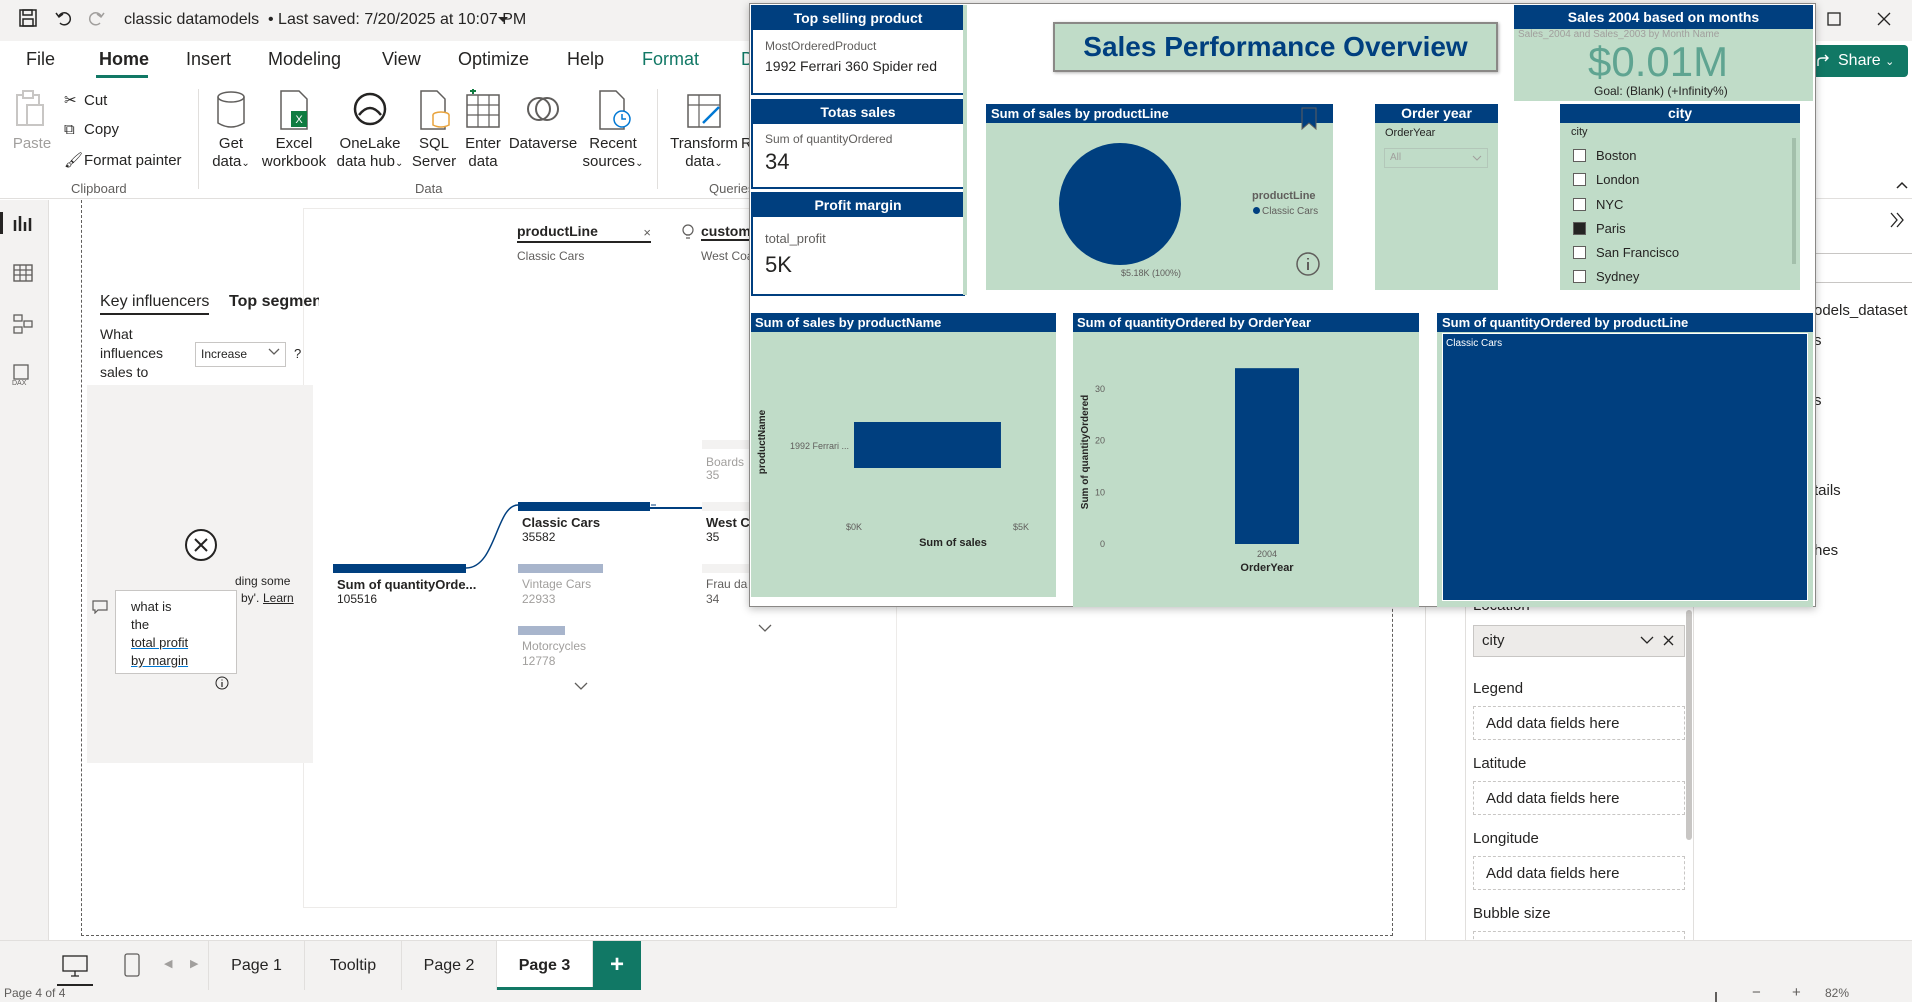 The width and height of the screenshot is (1912, 1002). I want to click on decomp-field-productline: productLine ×, so click(584, 233).